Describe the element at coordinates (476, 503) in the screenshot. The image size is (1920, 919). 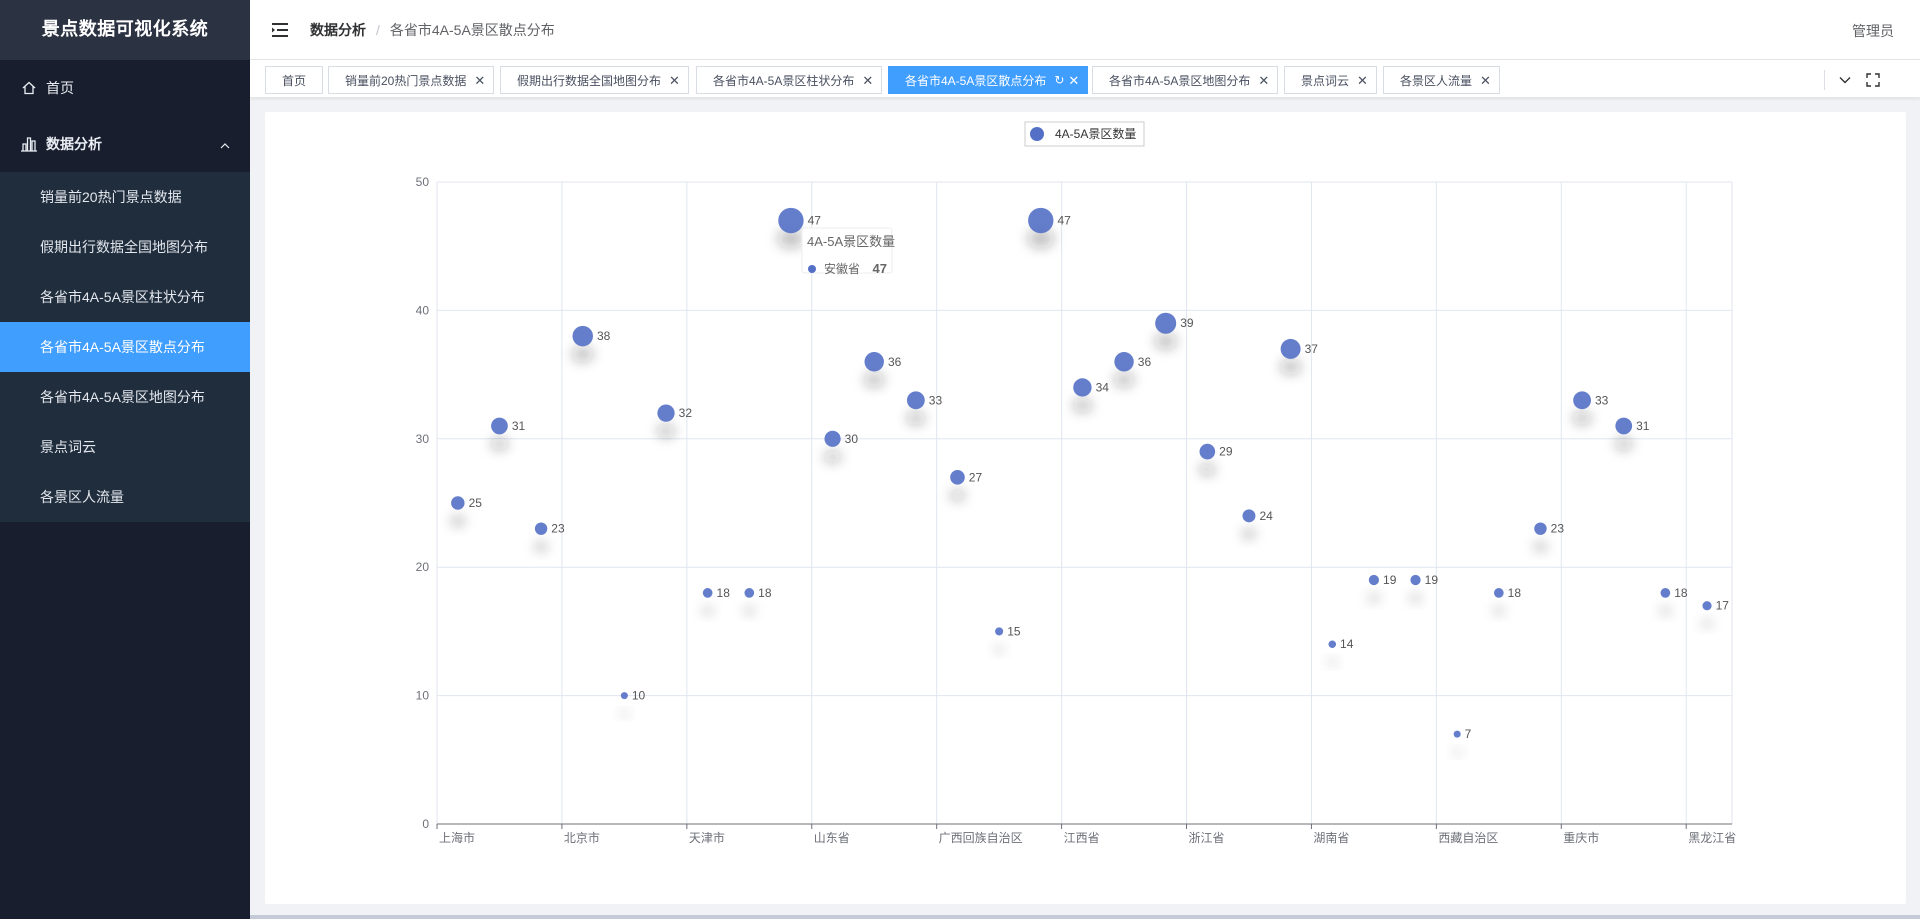
I see `data-label: 25` at that location.